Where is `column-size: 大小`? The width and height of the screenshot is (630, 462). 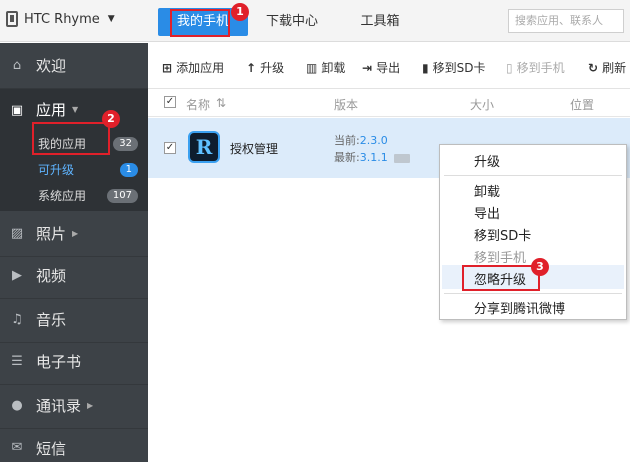
column-size: 大小 is located at coordinates (482, 104).